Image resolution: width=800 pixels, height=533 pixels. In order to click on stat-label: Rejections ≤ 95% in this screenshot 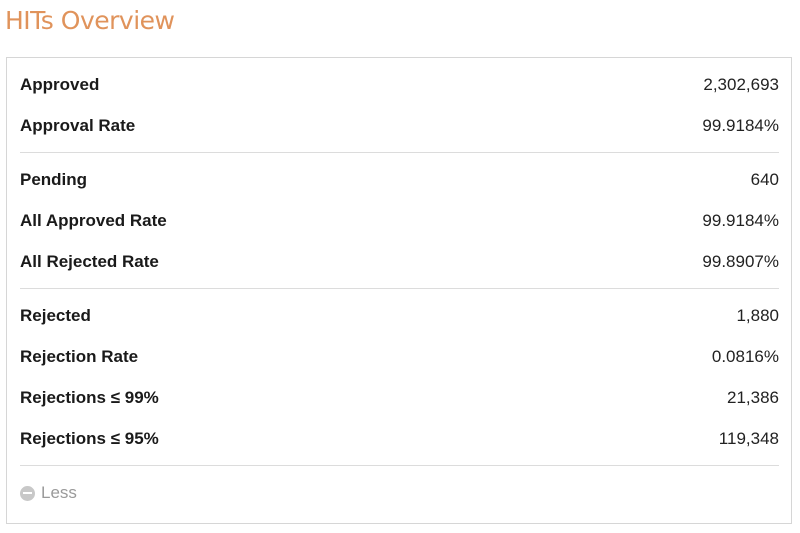, I will do `click(89, 438)`.